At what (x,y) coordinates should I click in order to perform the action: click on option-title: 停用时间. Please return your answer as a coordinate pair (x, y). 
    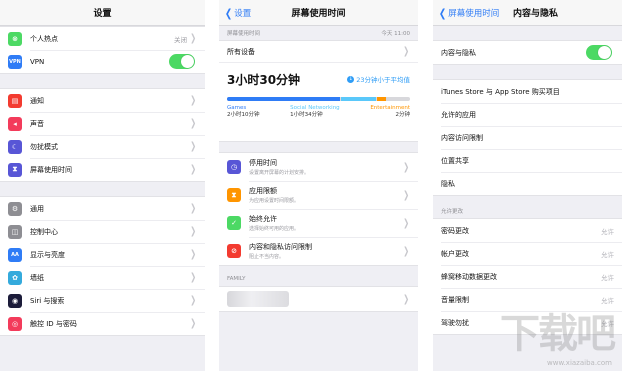
    Looking at the image, I should click on (263, 163).